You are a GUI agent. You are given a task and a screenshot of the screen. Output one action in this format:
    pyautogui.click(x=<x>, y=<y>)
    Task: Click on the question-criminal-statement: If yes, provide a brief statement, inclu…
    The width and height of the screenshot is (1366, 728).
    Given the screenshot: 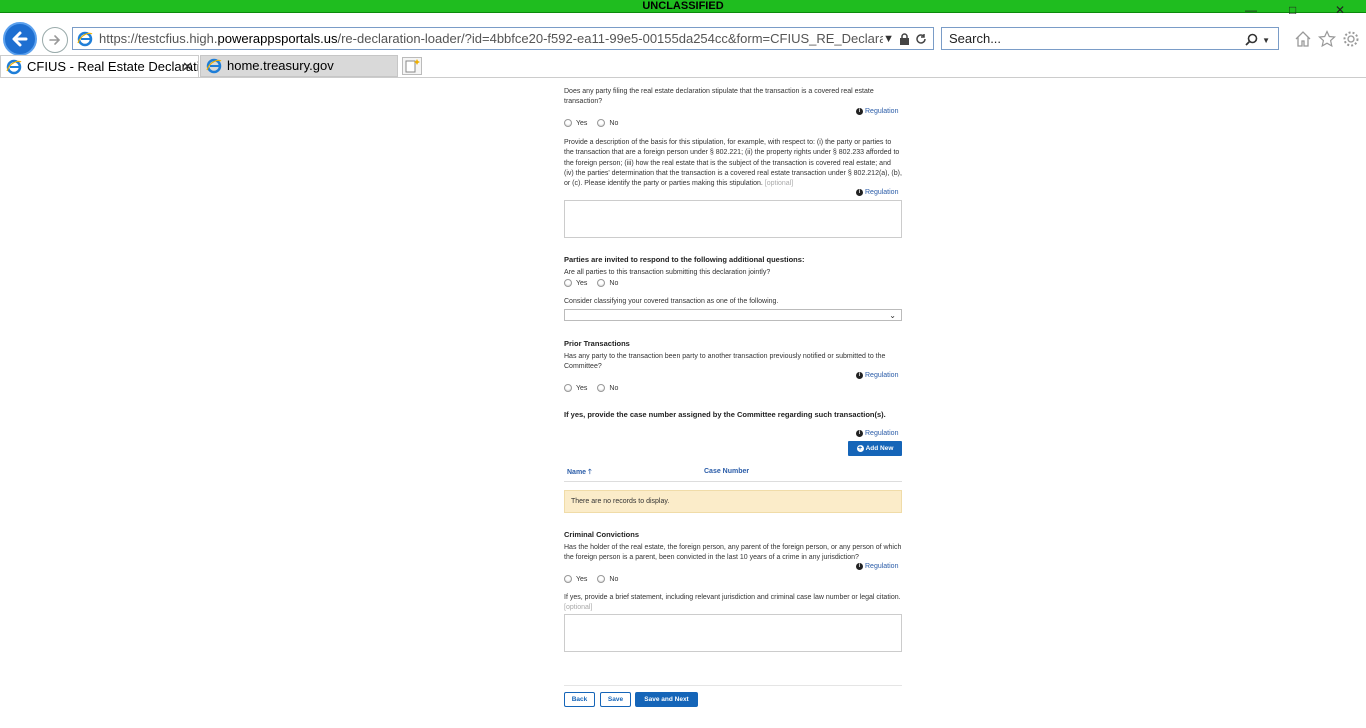 What is the action you would take?
    pyautogui.click(x=733, y=603)
    